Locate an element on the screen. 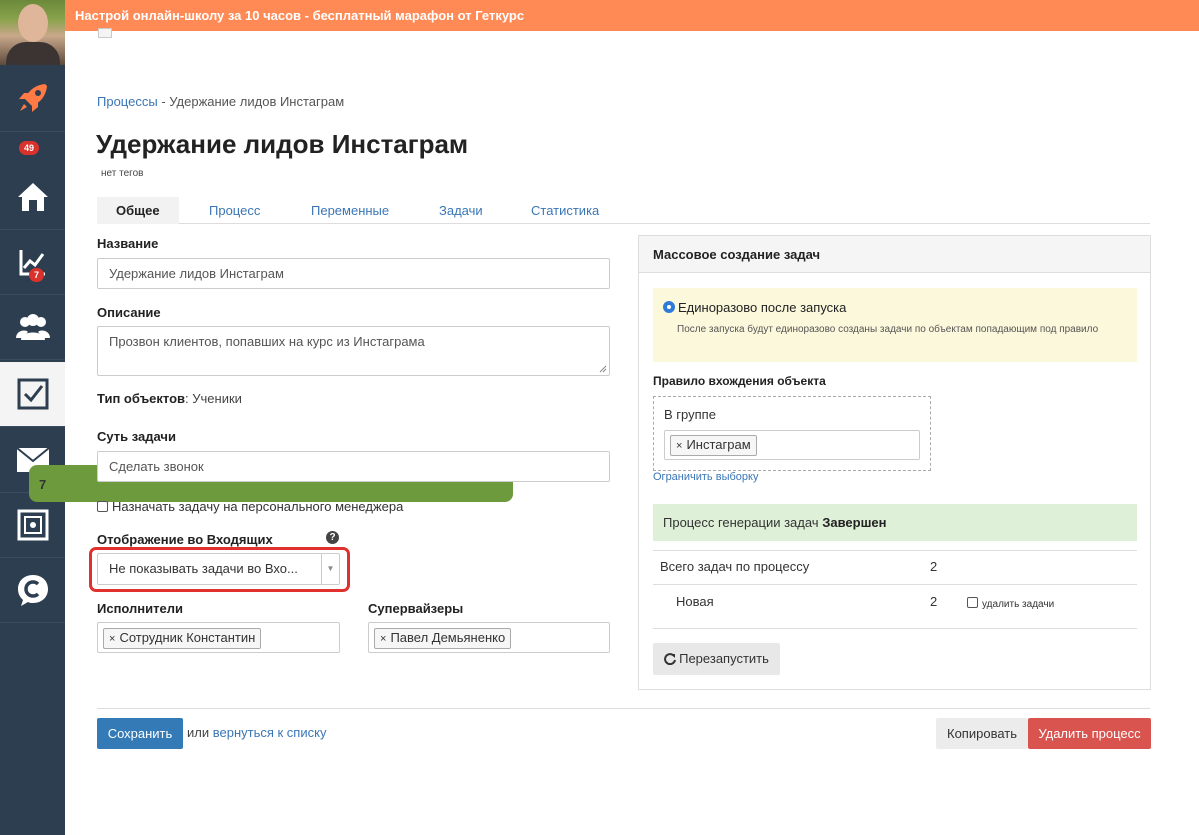 Image resolution: width=1199 pixels, height=835 pixels. new-tasks-label: Новая is located at coordinates (695, 601).